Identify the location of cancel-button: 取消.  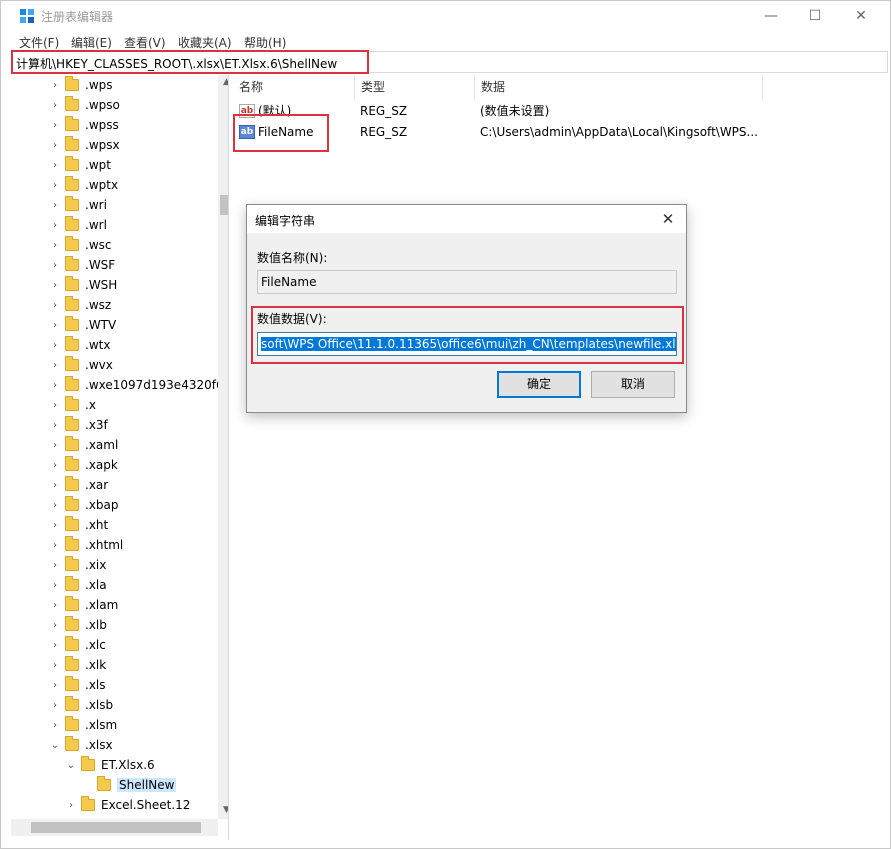
(633, 384).